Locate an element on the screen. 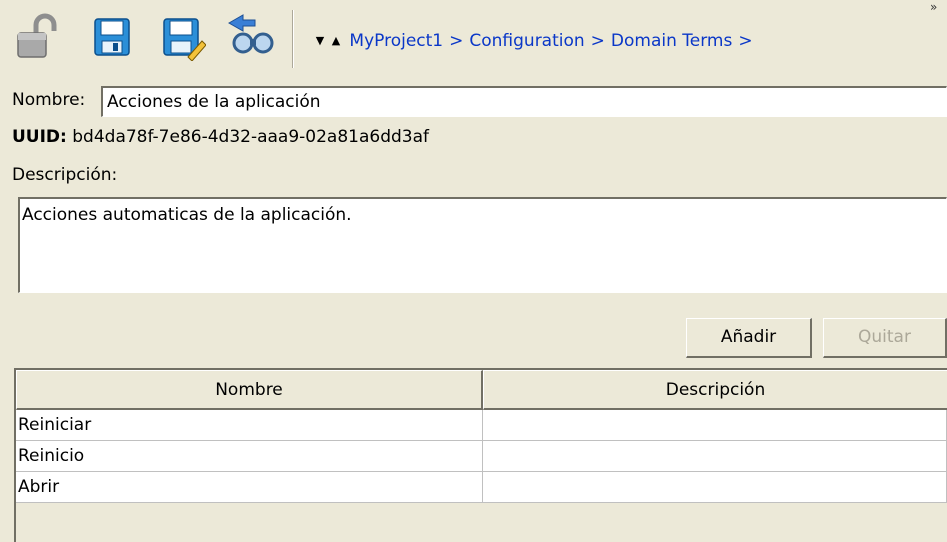  breadcrumb-myproject1: MyProject1 is located at coordinates (396, 41).